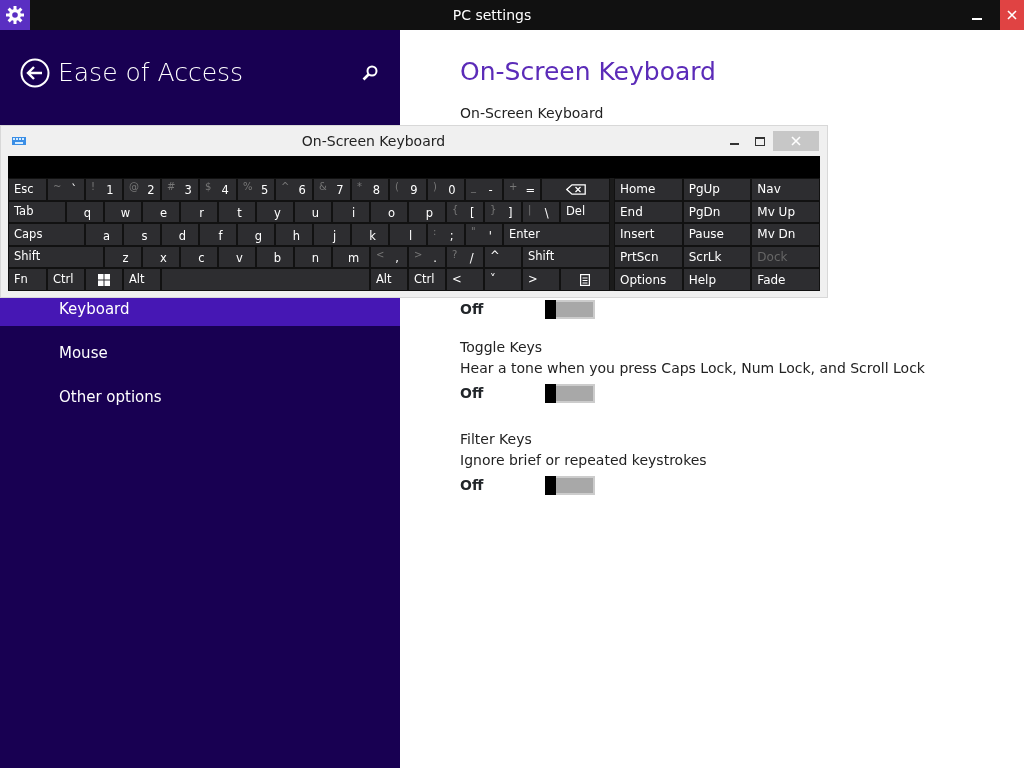 The image size is (1024, 768). Describe the element at coordinates (313, 212) in the screenshot. I see `osk-key: u` at that location.